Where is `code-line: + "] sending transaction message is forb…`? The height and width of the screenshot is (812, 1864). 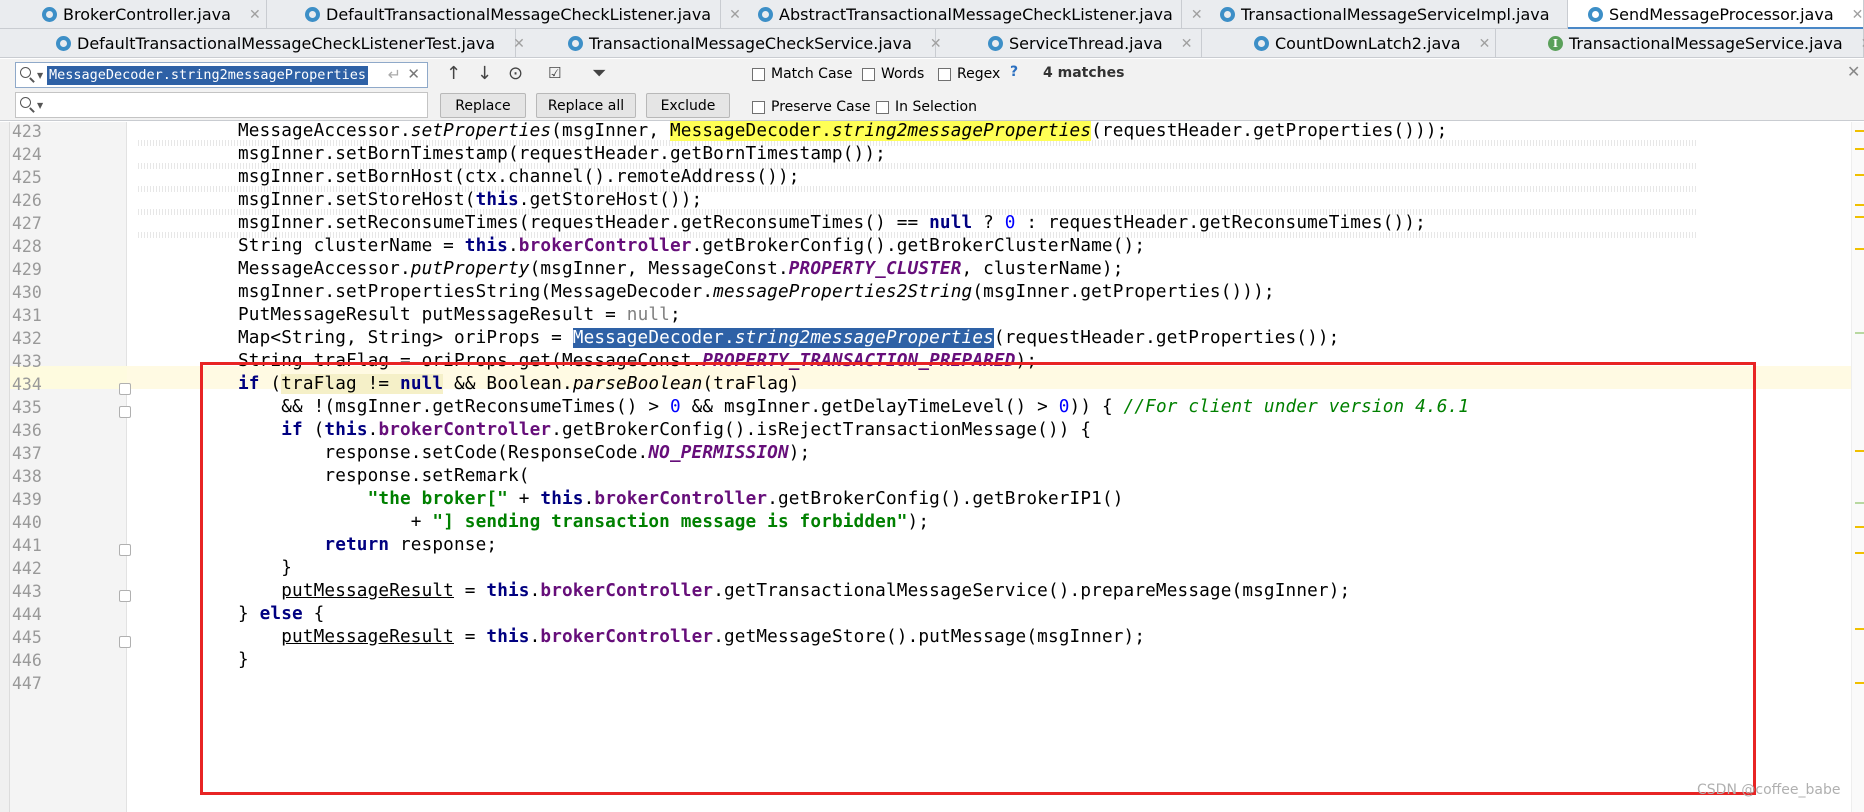
code-line: + "] sending transaction message is forb… is located at coordinates (583, 522).